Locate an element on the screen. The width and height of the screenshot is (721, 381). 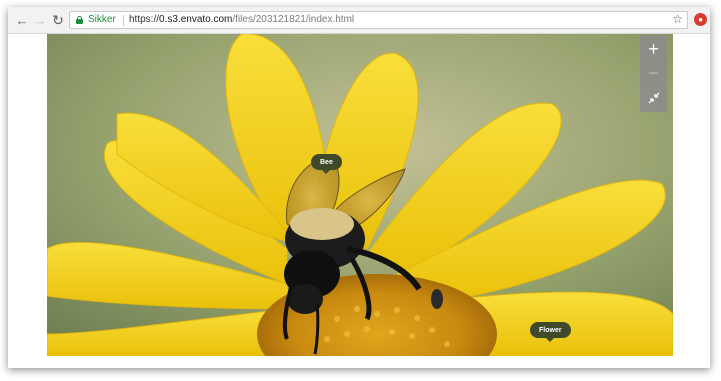
tag-flower: Flower is located at coordinates (550, 332).